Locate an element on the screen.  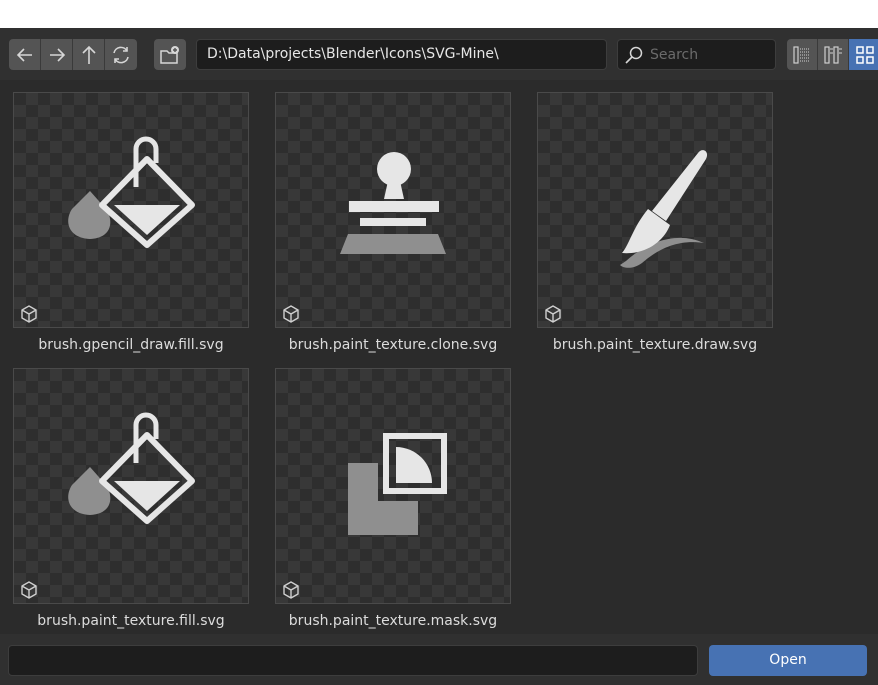
display-mode-buttons is located at coordinates (832, 54).